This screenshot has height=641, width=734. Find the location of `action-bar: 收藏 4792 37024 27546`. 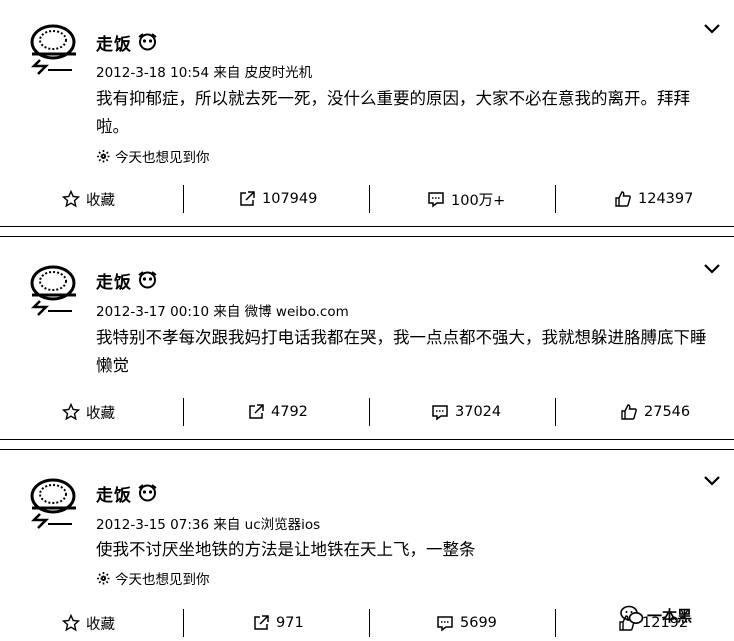

action-bar: 收藏 4792 37024 27546 is located at coordinates (367, 412).